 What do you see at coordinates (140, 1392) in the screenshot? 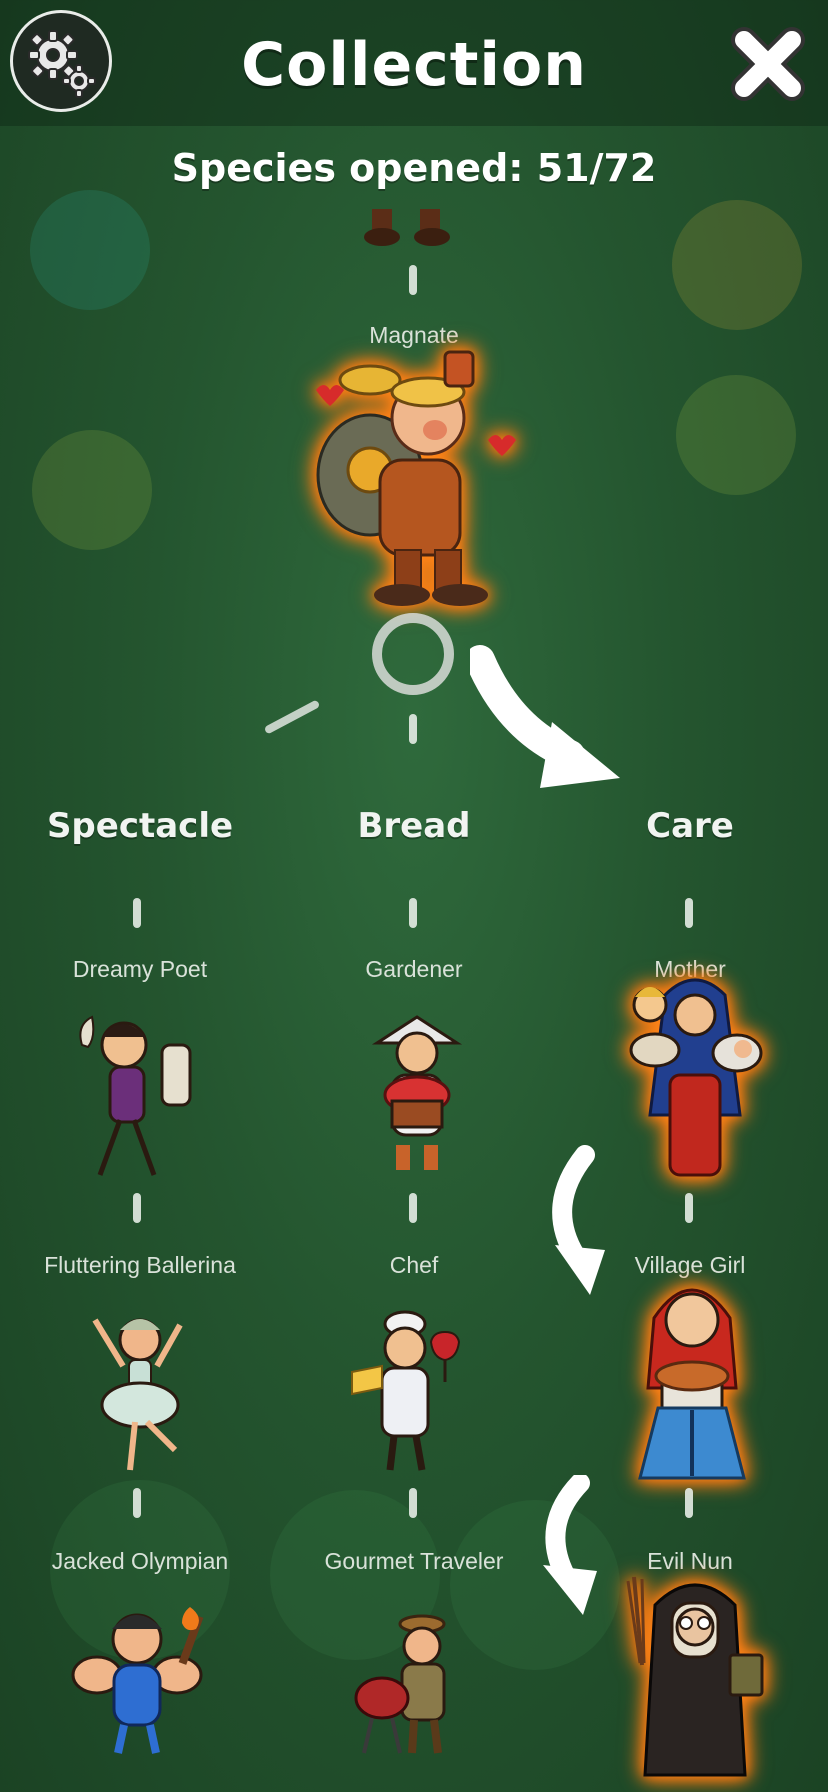
I see `fluttering-ballerina-figure` at bounding box center [140, 1392].